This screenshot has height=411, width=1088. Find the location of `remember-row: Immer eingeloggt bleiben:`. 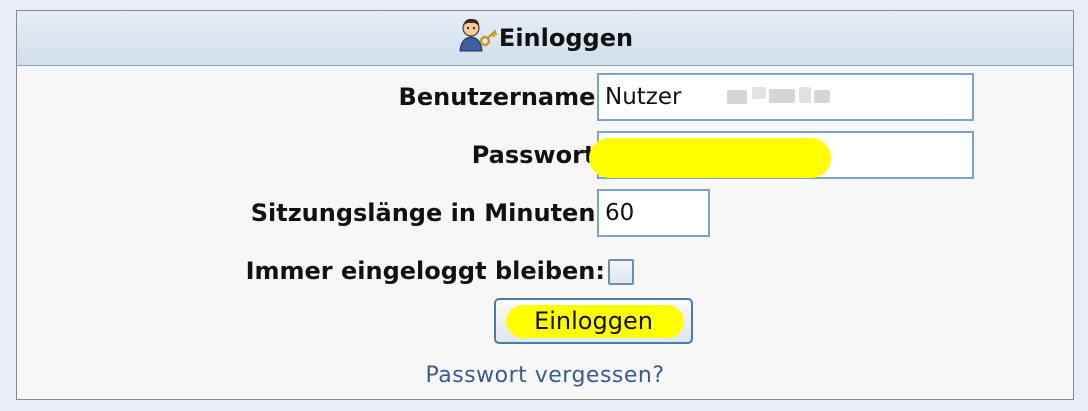

remember-row: Immer eingeloggt bleiben: is located at coordinates (545, 272).